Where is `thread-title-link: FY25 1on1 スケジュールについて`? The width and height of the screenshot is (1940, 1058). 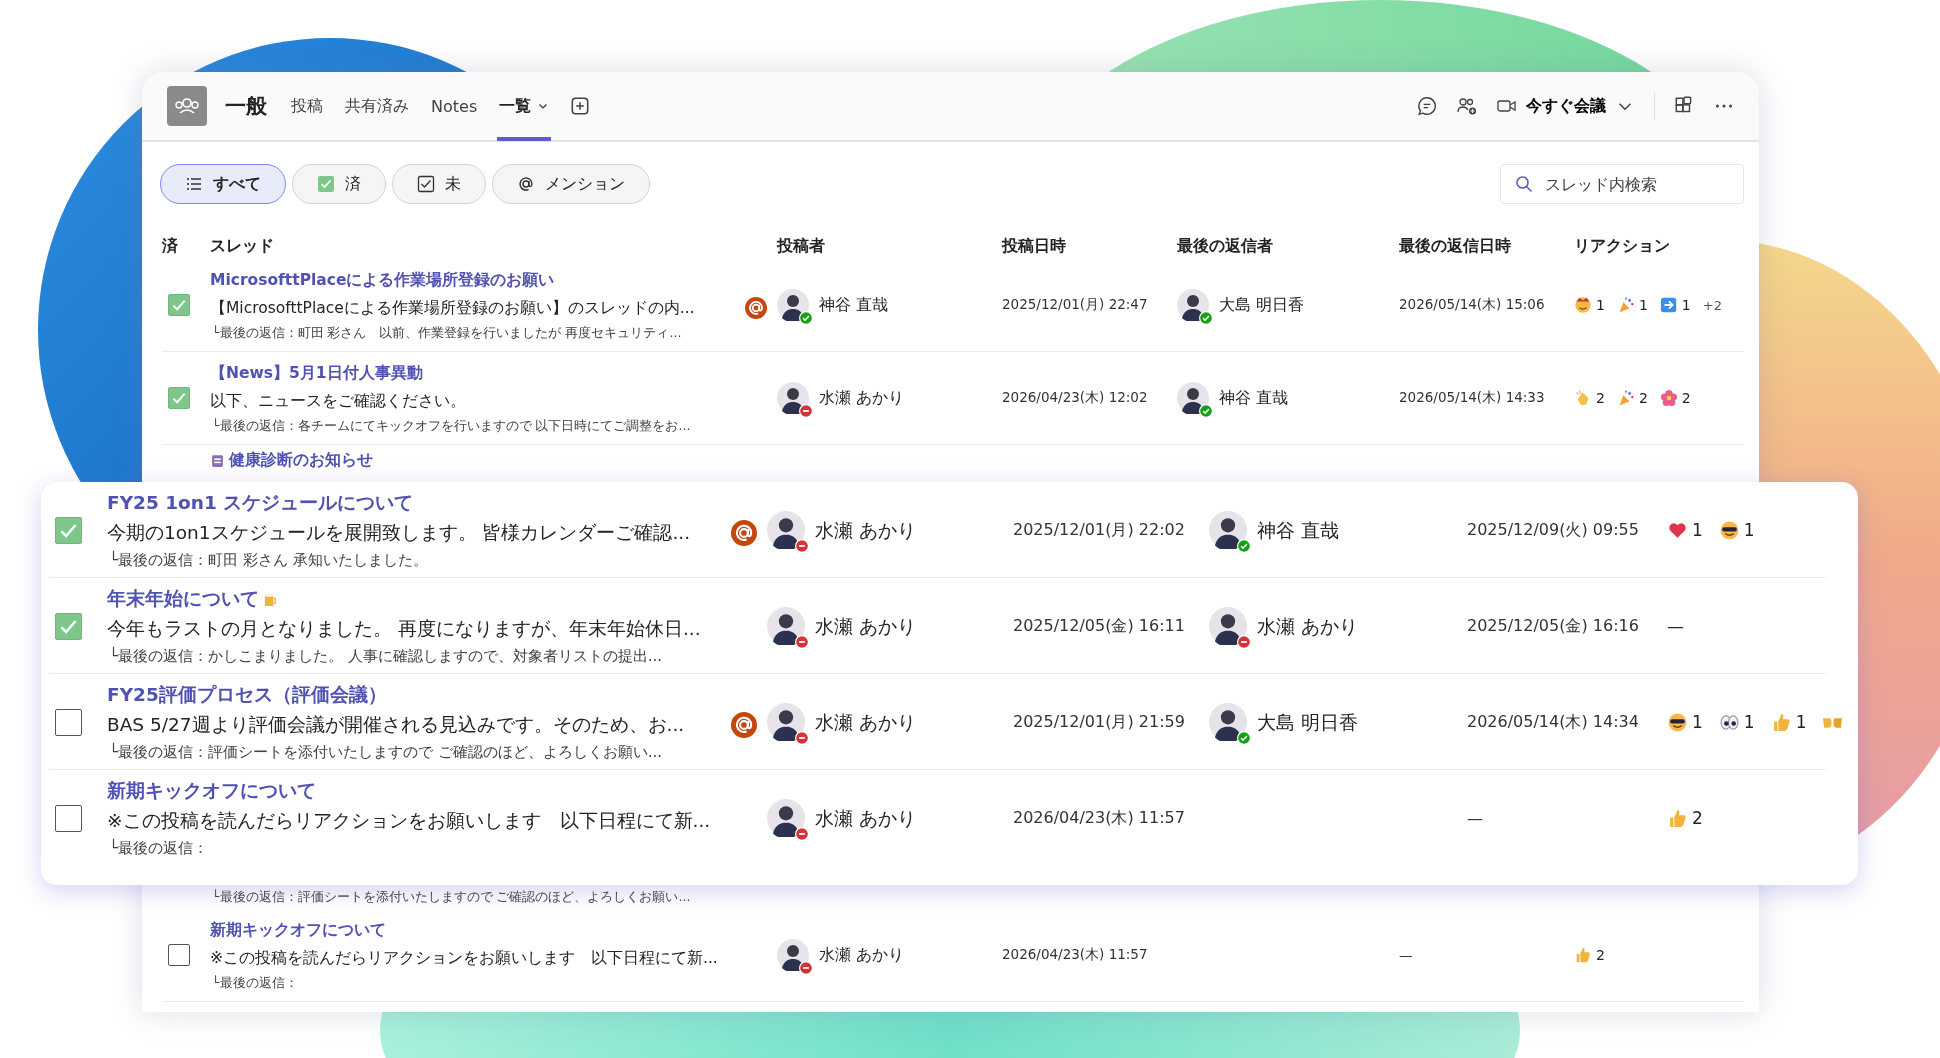
thread-title-link: FY25 1on1 スケジュールについて is located at coordinates (260, 503).